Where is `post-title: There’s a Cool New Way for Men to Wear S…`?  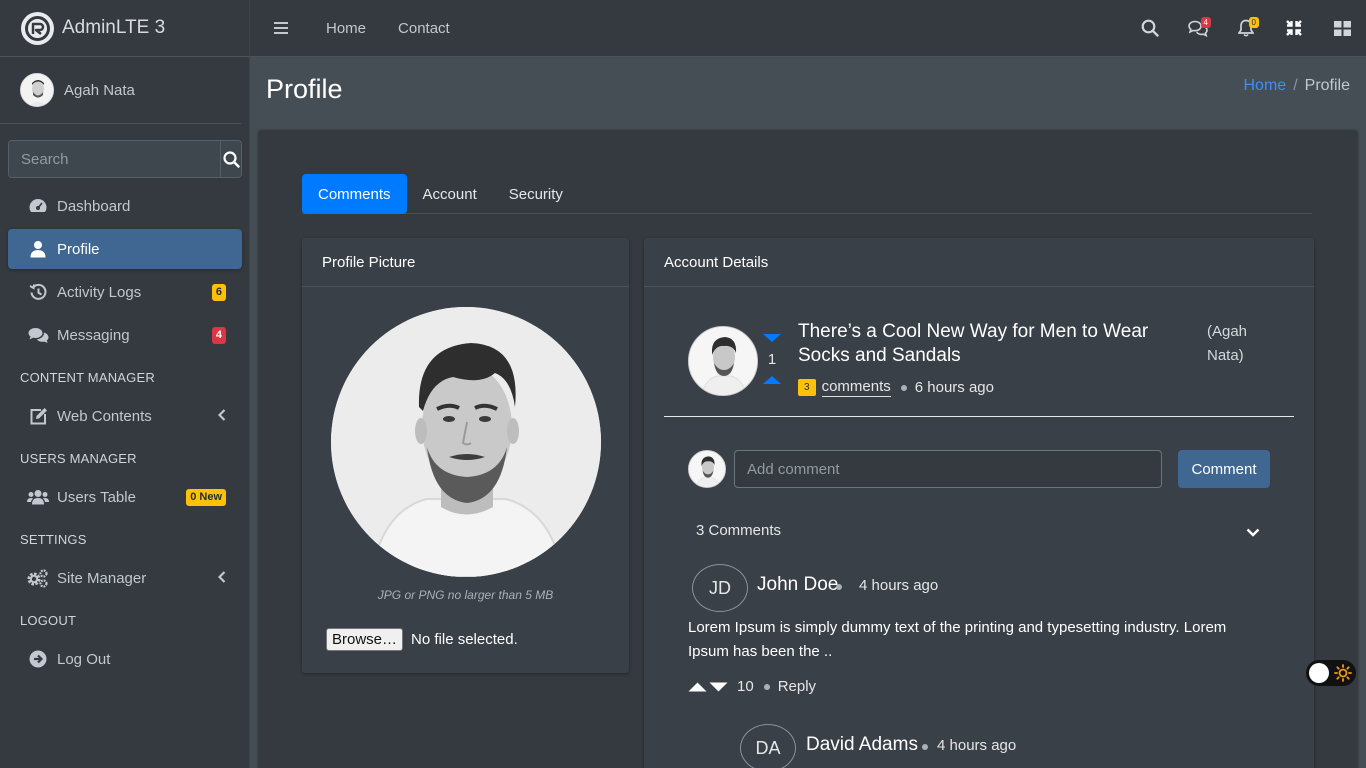 post-title: There’s a Cool New Way for Men to Wear S… is located at coordinates (998, 344).